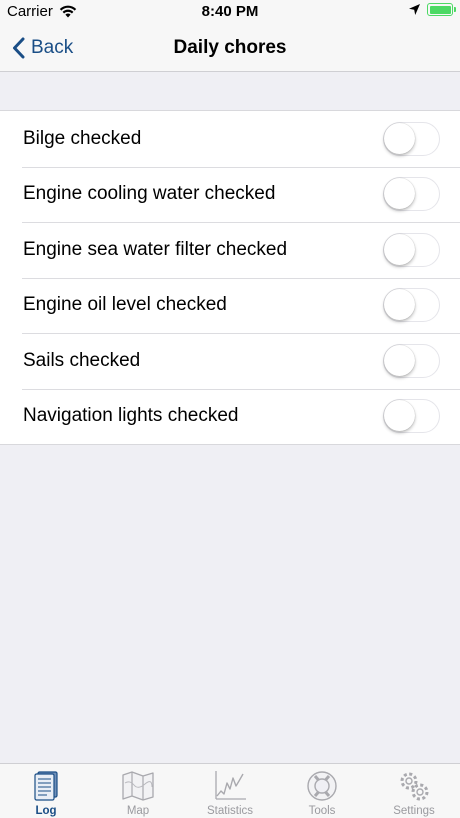 The image size is (460, 818). Describe the element at coordinates (82, 360) in the screenshot. I see `chore-label: Sails checked` at that location.